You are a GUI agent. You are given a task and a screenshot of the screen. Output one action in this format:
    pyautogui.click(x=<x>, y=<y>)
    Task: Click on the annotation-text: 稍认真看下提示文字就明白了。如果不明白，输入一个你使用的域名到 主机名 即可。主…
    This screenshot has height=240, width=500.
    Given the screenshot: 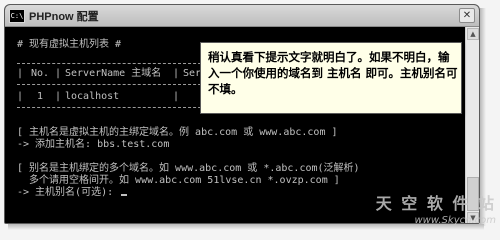 What is the action you would take?
    pyautogui.click(x=333, y=73)
    